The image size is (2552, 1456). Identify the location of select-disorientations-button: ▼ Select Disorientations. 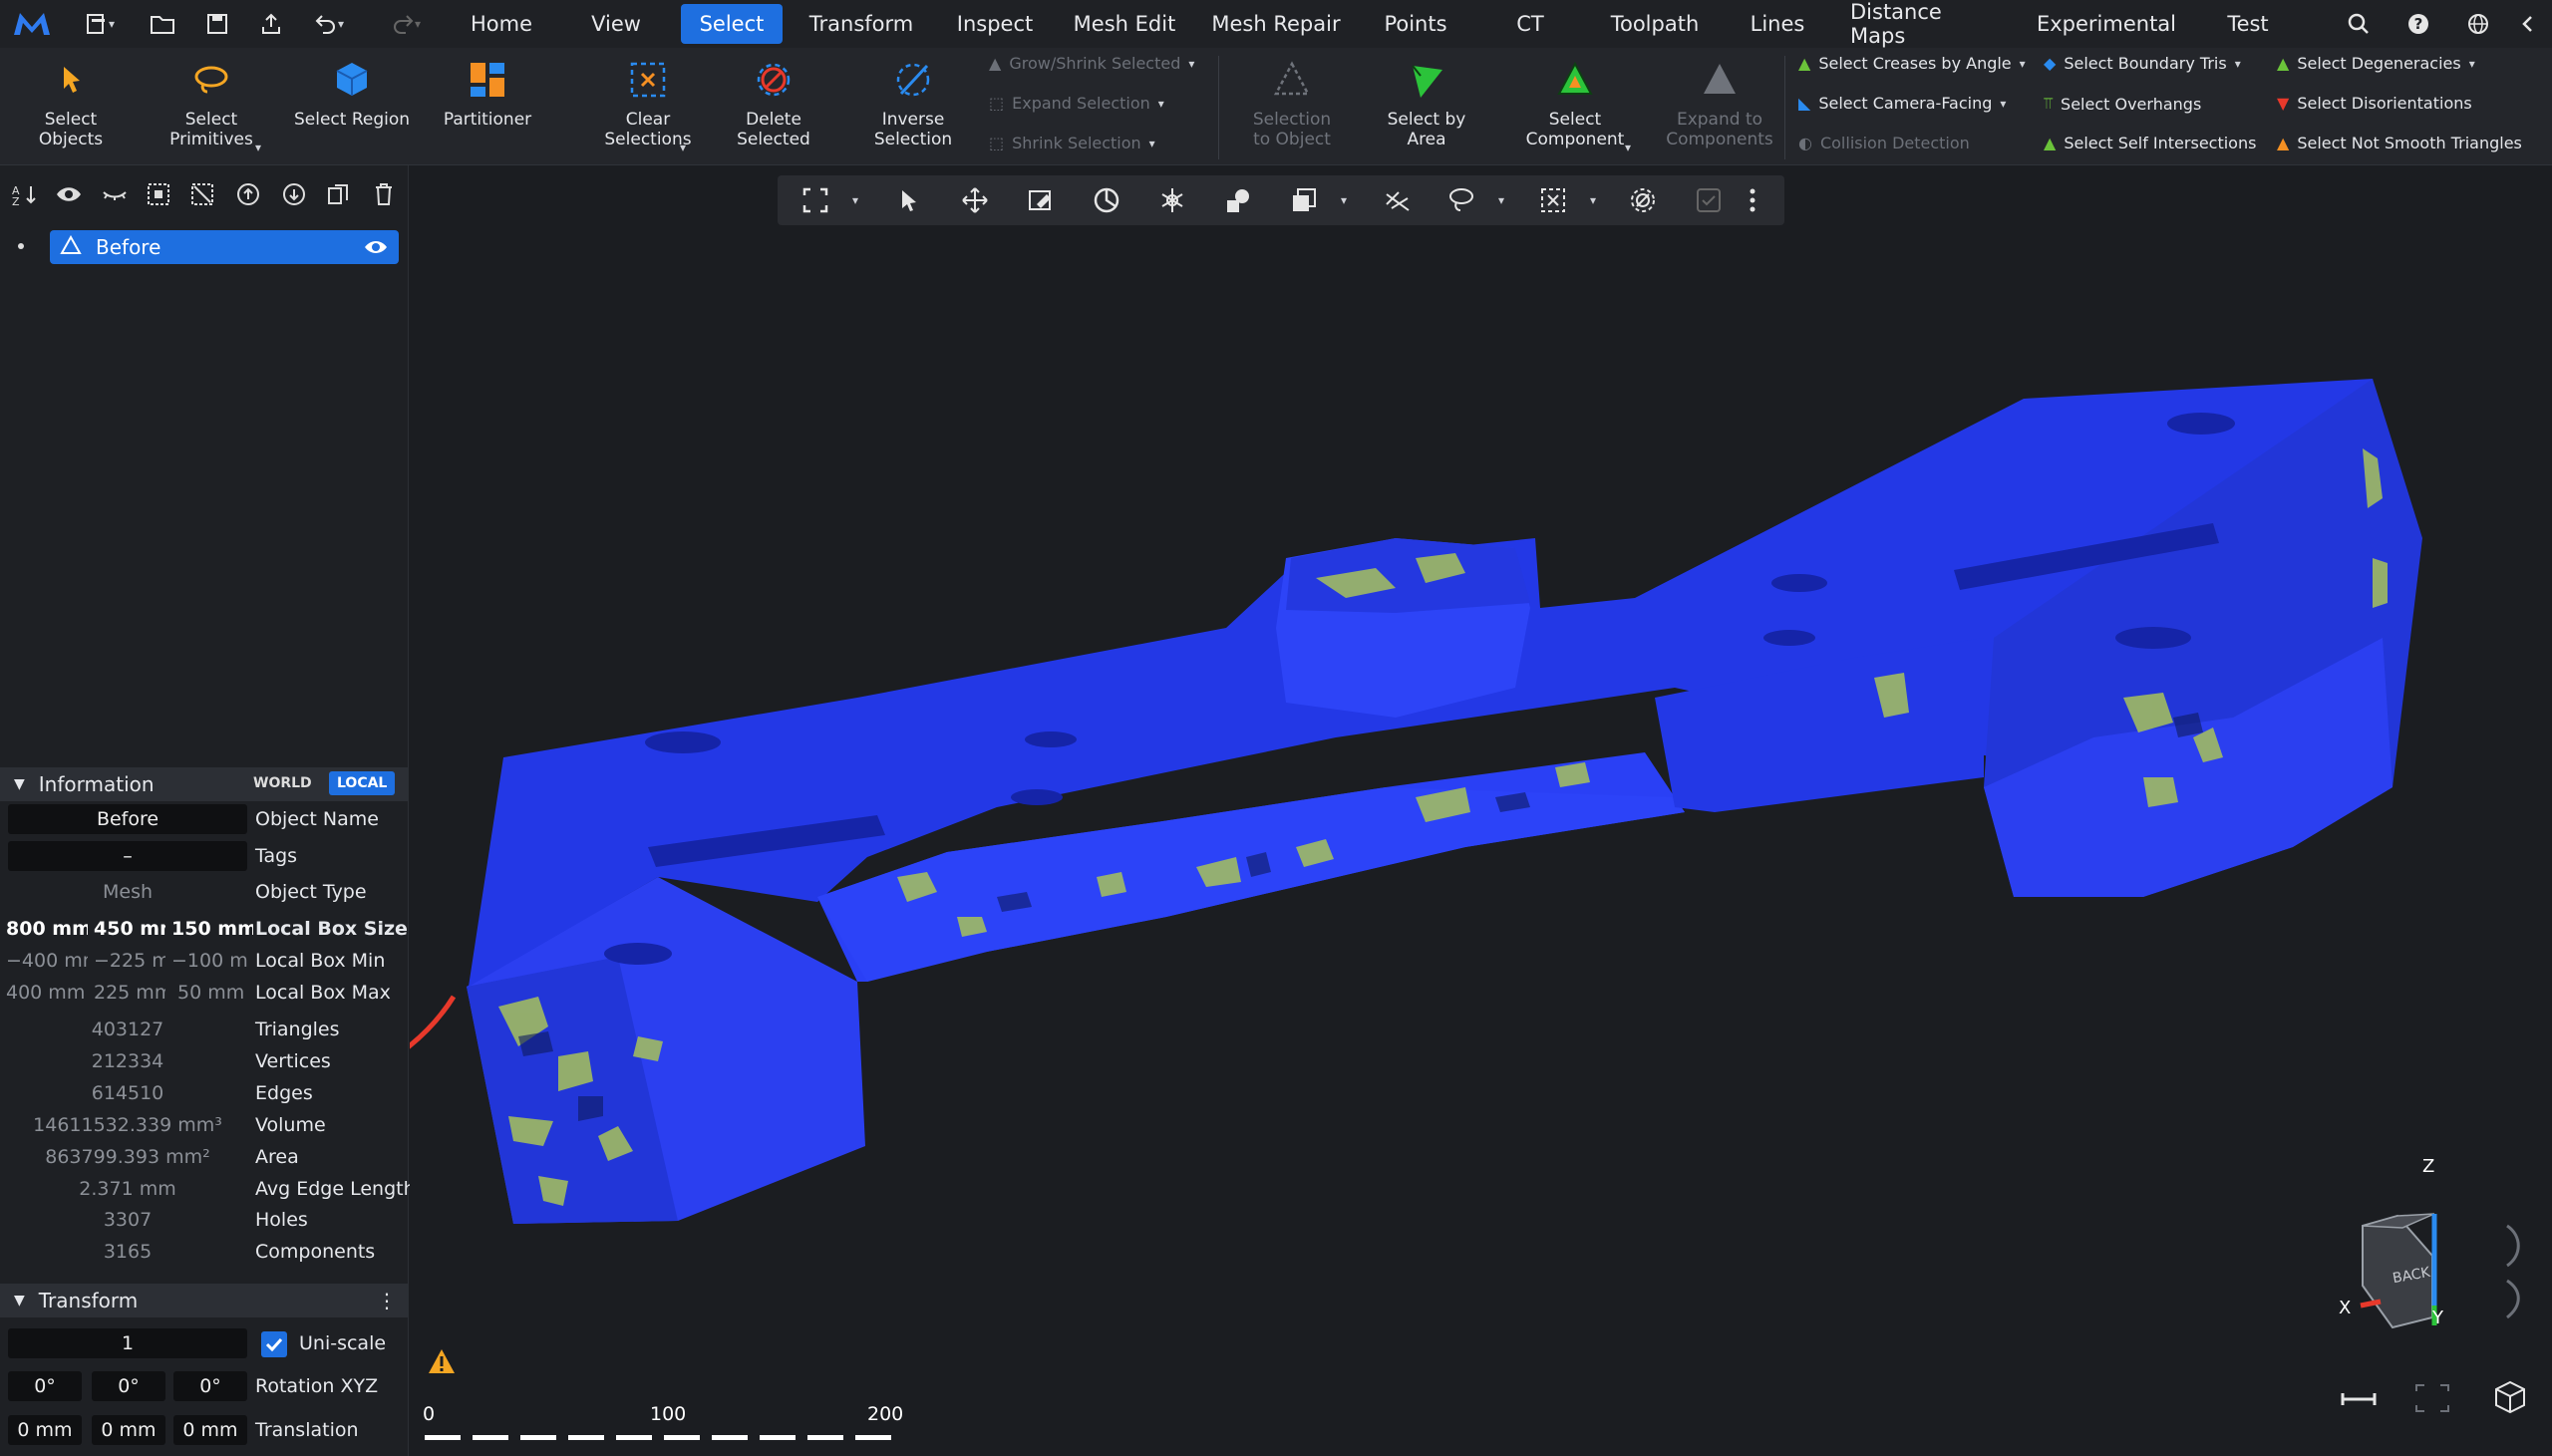
(2374, 103).